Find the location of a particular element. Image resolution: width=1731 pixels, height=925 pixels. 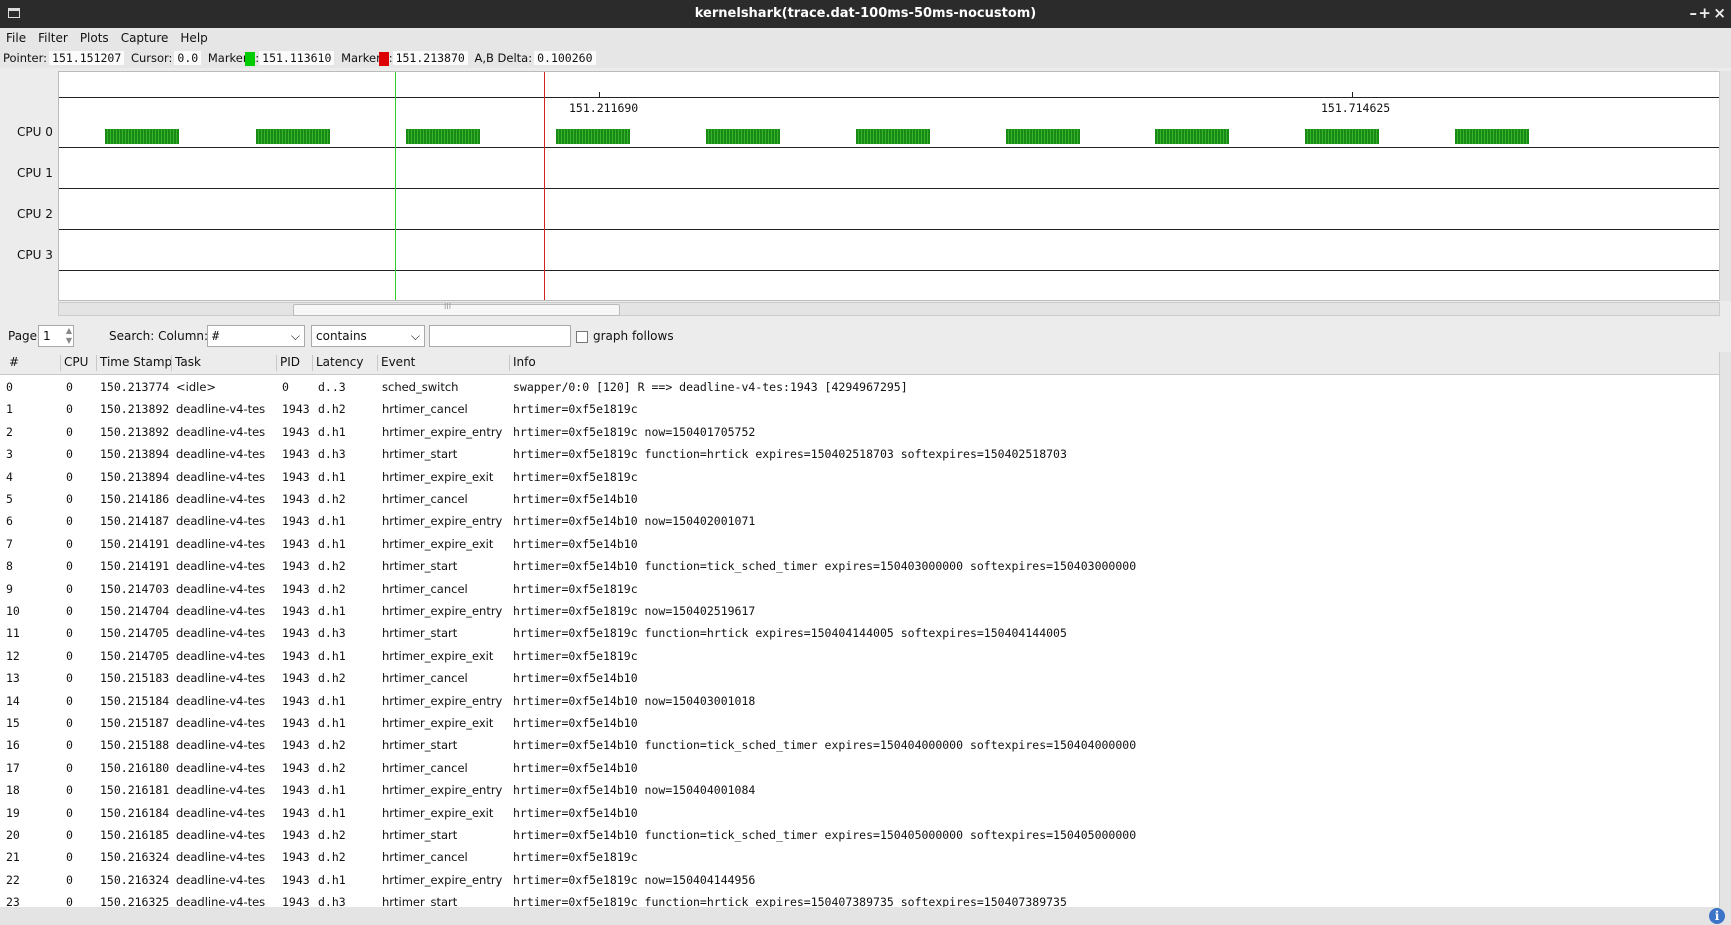

info-icon: i is located at coordinates (1717, 916).